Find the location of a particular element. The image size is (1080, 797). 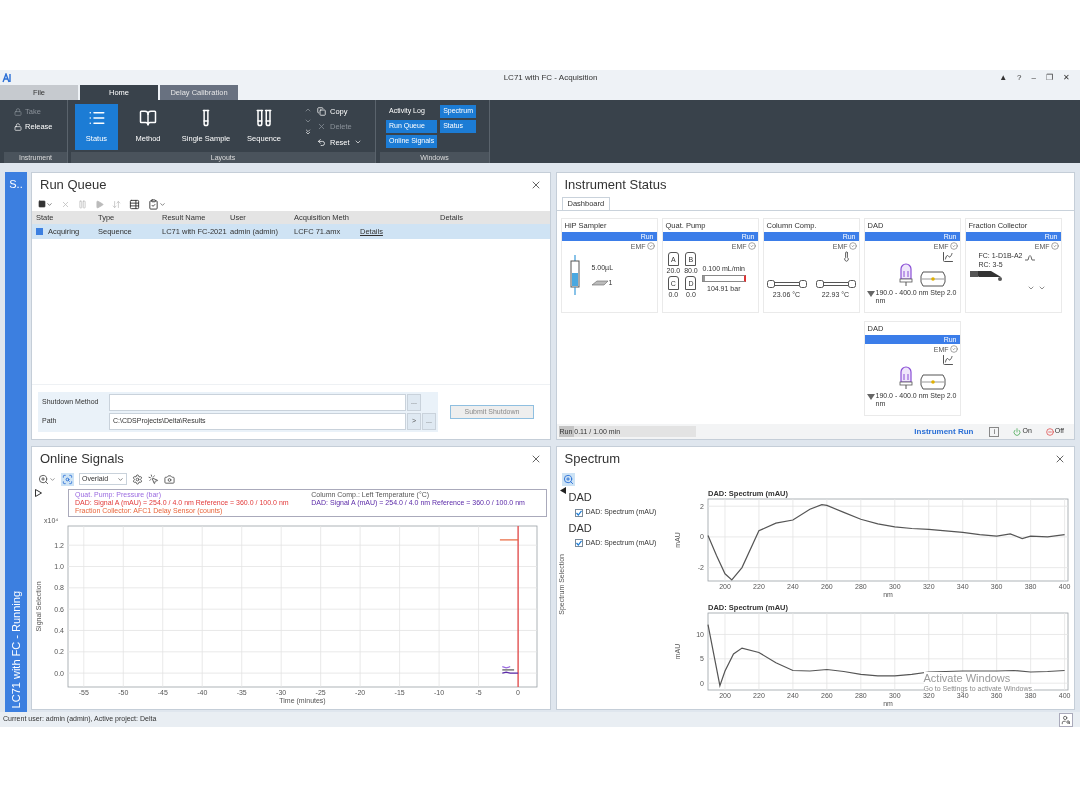

panel-title: Online Signals is located at coordinates (82, 459).